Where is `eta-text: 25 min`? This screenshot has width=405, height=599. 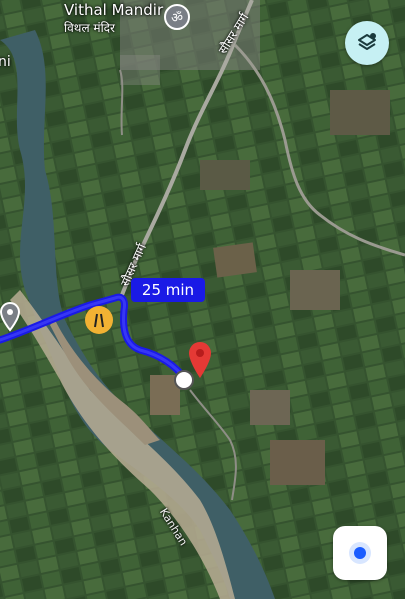
eta-text: 25 min is located at coordinates (168, 290).